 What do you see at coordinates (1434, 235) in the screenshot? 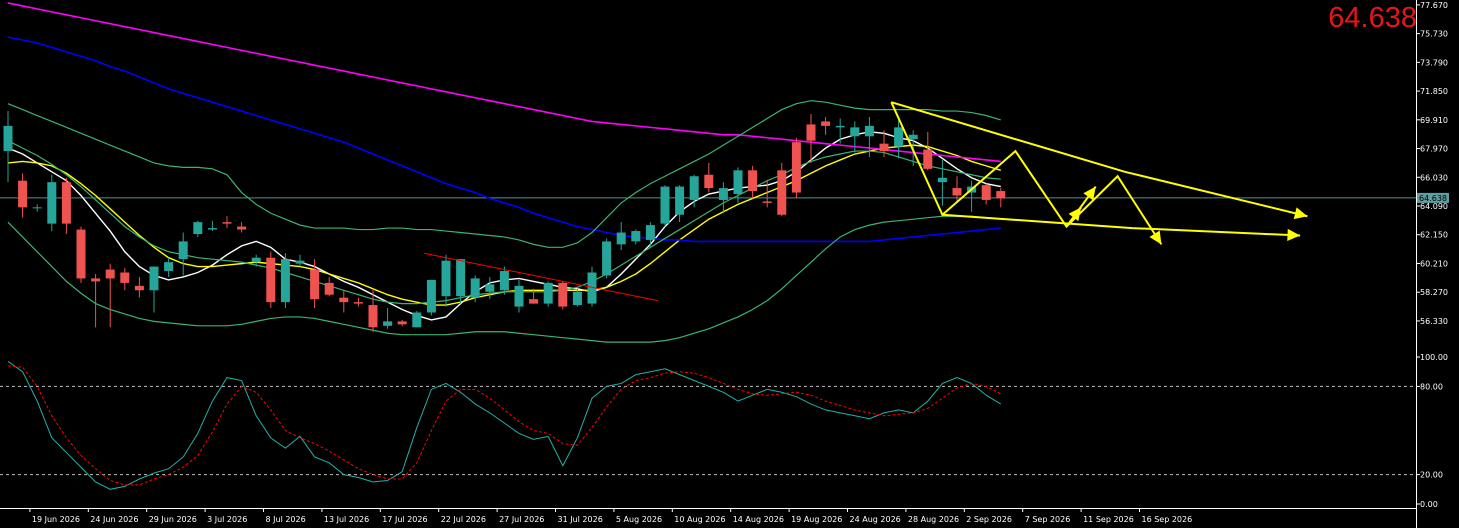
I see `price-tick-label: 62.150` at bounding box center [1434, 235].